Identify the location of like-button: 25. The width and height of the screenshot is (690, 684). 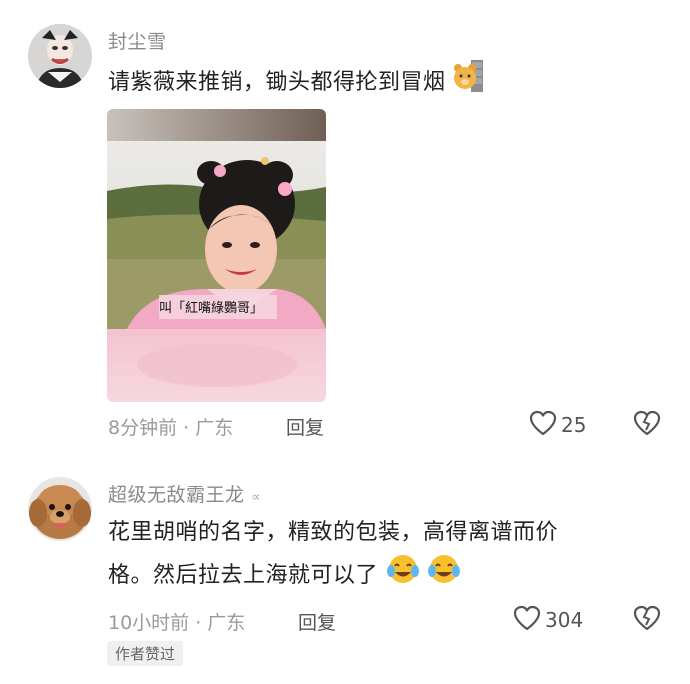
(557, 425).